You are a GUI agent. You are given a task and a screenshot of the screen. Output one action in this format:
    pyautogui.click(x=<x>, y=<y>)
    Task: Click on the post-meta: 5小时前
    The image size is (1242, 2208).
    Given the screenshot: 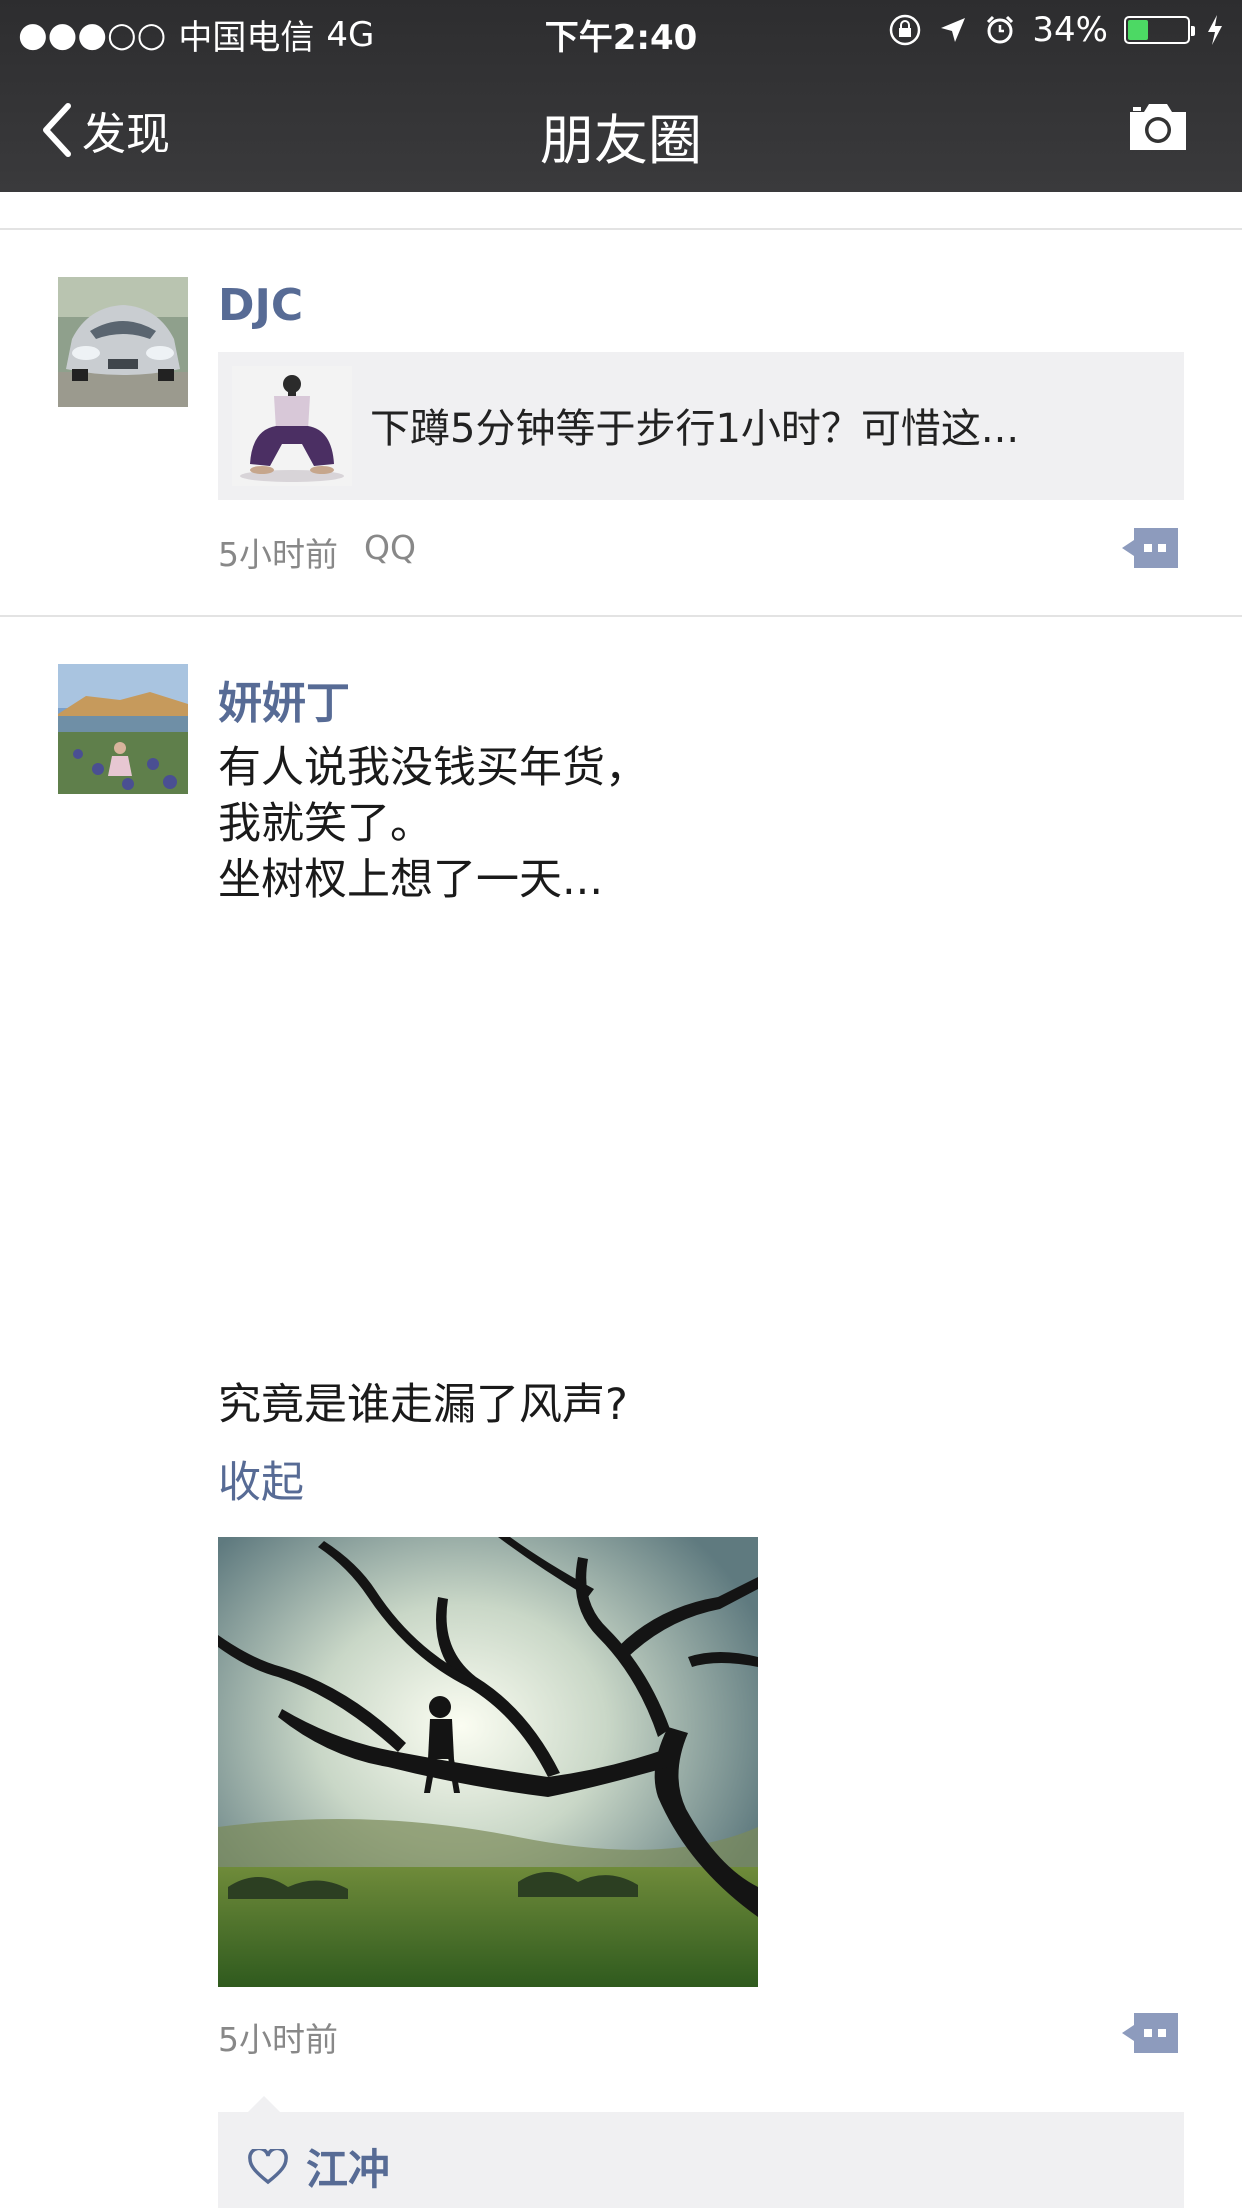 What is the action you would take?
    pyautogui.click(x=278, y=2037)
    